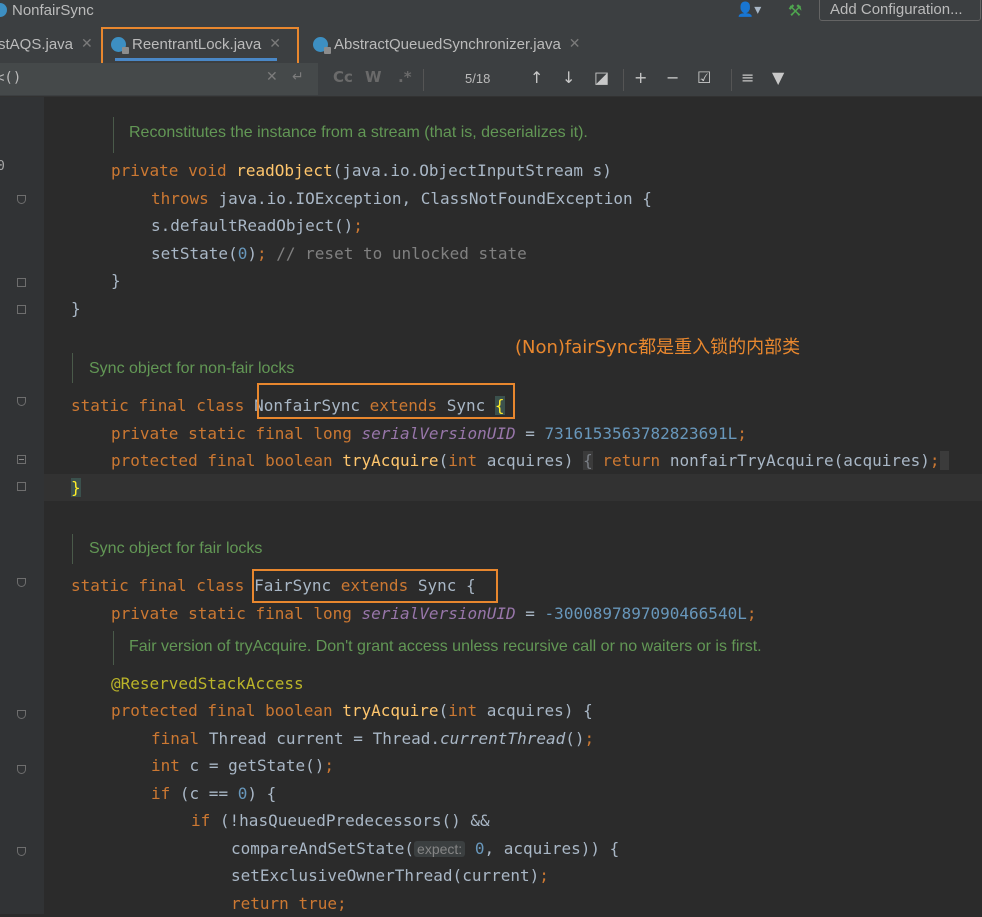  Describe the element at coordinates (747, 77) in the screenshot. I see `sort-icon: ≡` at that location.